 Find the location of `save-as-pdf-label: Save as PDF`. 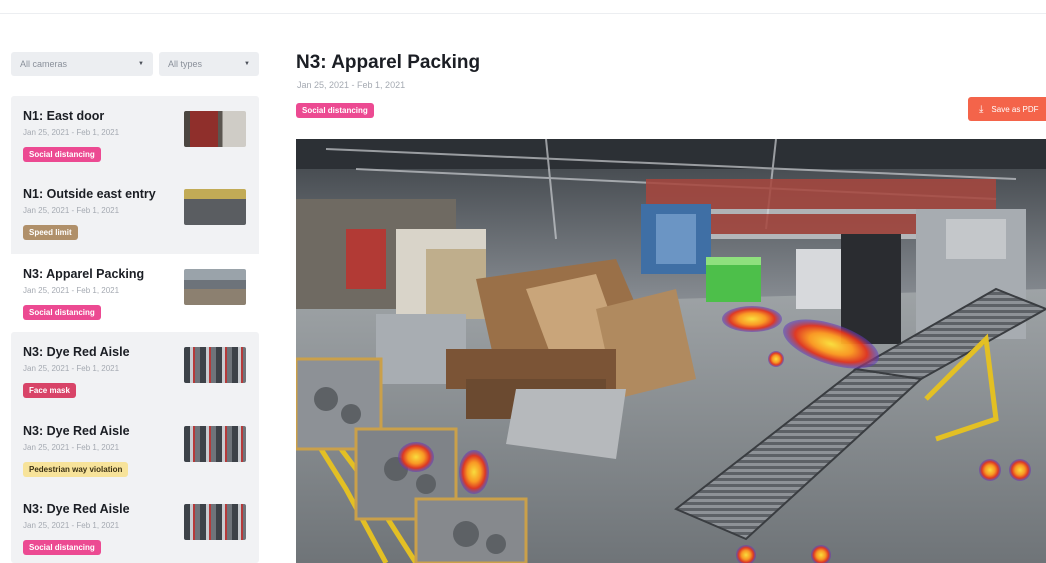

save-as-pdf-label: Save as PDF is located at coordinates (1015, 109).